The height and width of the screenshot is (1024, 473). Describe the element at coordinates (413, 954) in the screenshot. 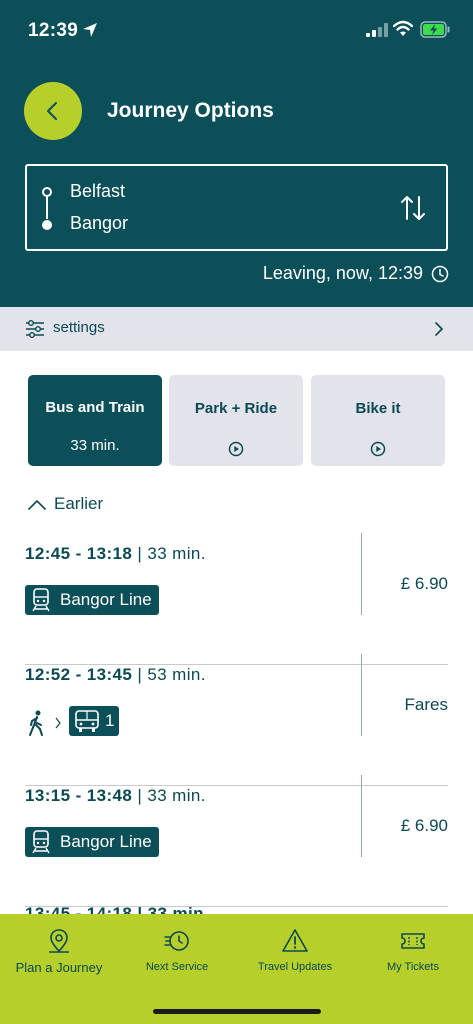

I see `nav-my-tickets: My Tickets` at that location.